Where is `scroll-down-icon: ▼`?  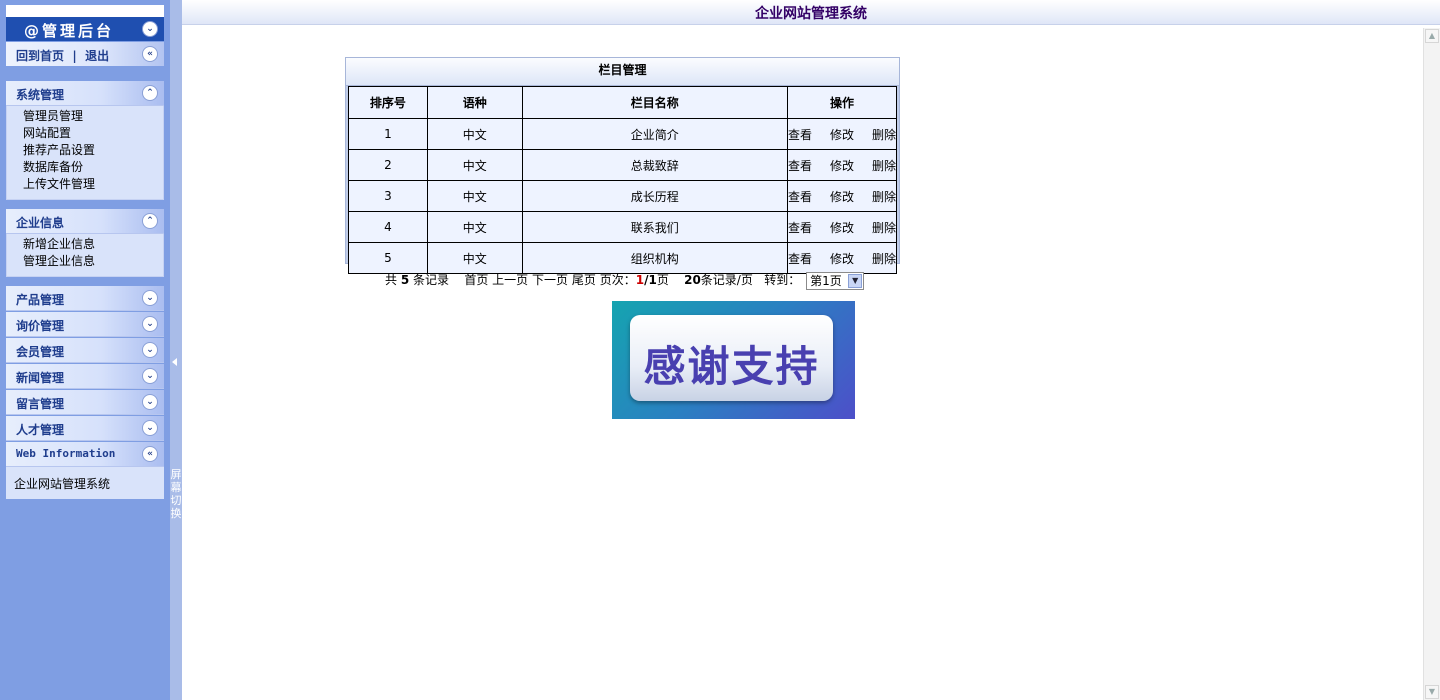 scroll-down-icon: ▼ is located at coordinates (1432, 692).